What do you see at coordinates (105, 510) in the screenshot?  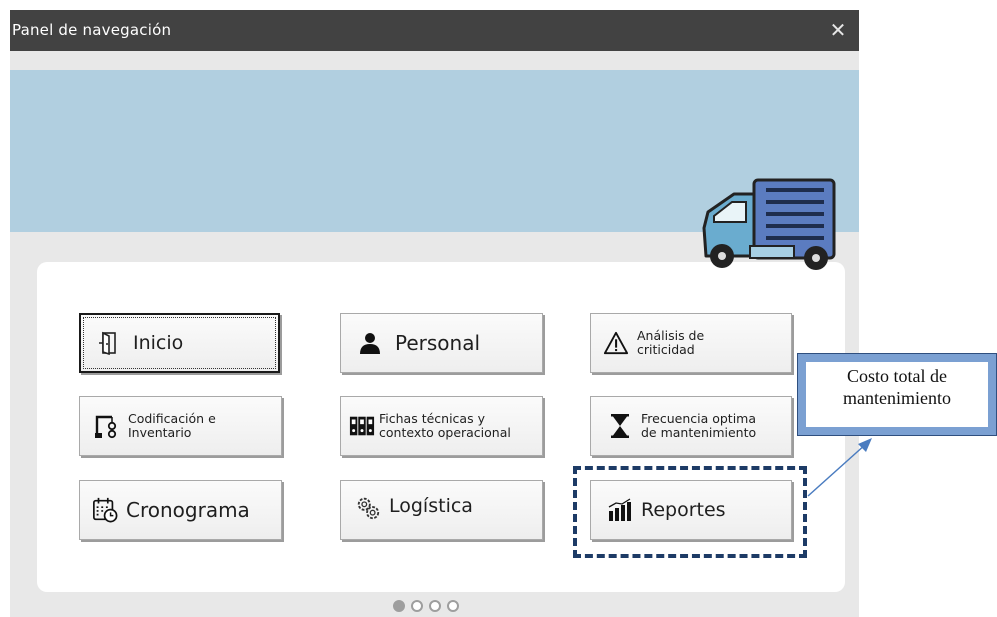 I see `calendar-clock-icon` at bounding box center [105, 510].